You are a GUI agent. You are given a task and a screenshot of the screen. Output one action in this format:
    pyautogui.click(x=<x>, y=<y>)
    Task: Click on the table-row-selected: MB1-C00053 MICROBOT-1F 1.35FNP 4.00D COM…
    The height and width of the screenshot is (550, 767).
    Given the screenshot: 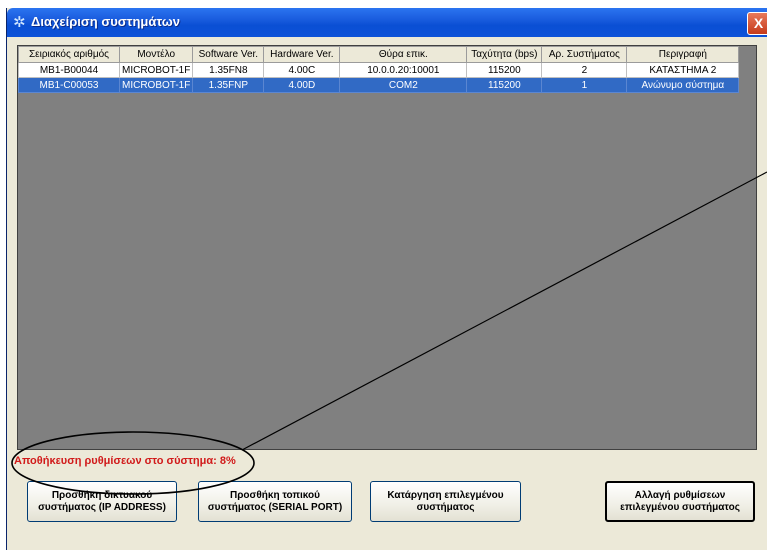 What is the action you would take?
    pyautogui.click(x=379, y=85)
    